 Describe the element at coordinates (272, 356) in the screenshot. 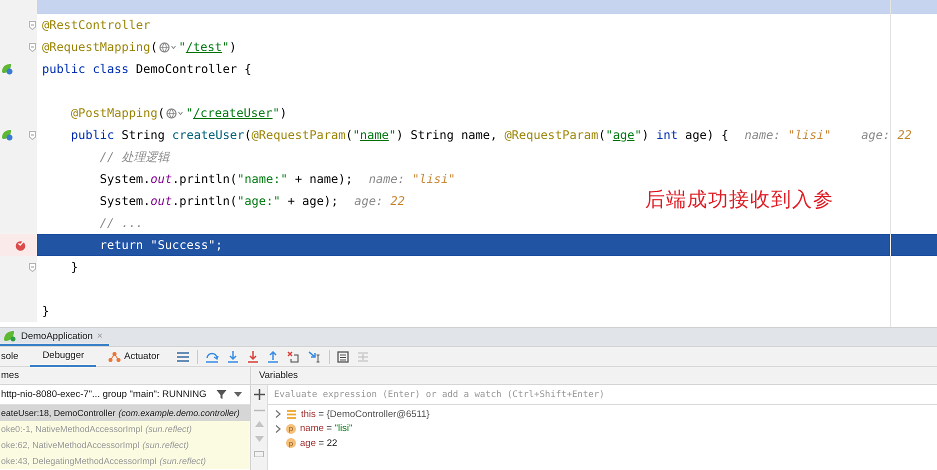

I see `step-out-icon` at that location.